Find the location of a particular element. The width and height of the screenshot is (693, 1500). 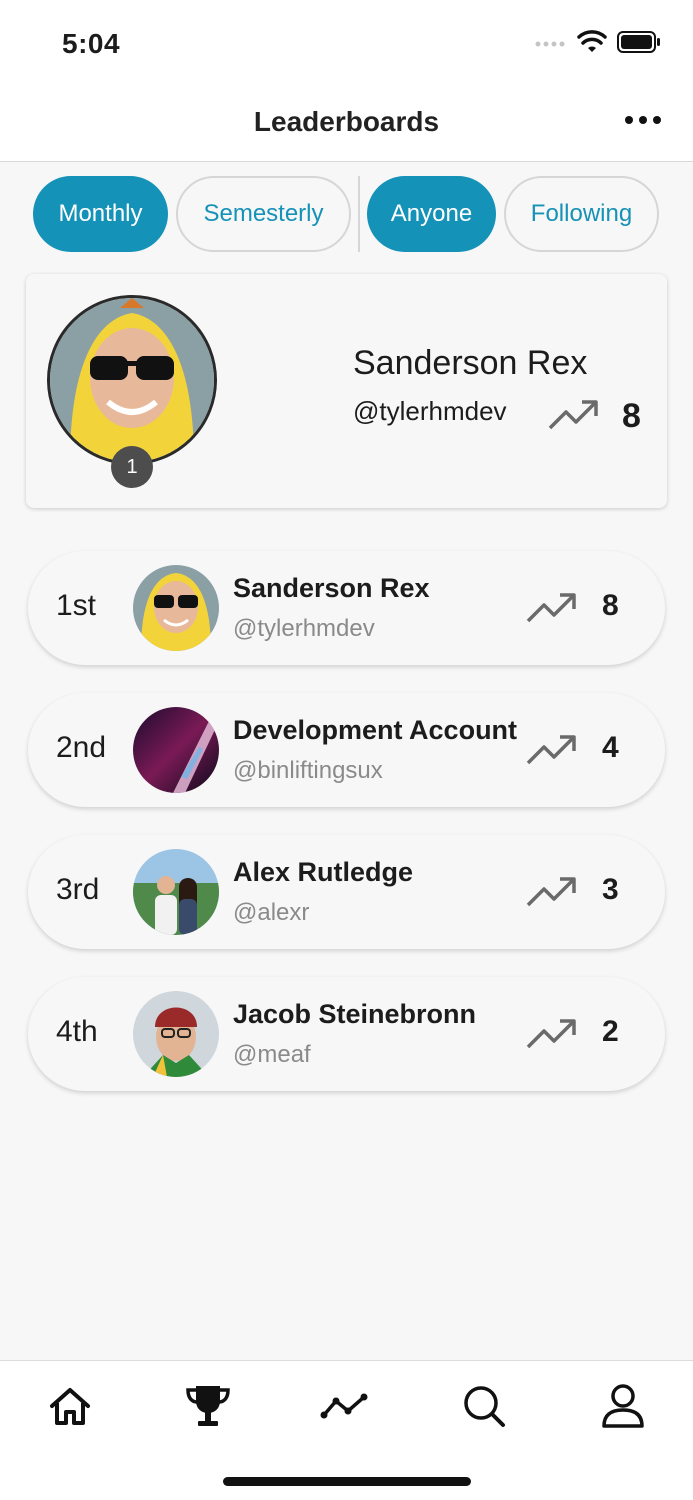

tab-activity is located at coordinates (345, 1406).